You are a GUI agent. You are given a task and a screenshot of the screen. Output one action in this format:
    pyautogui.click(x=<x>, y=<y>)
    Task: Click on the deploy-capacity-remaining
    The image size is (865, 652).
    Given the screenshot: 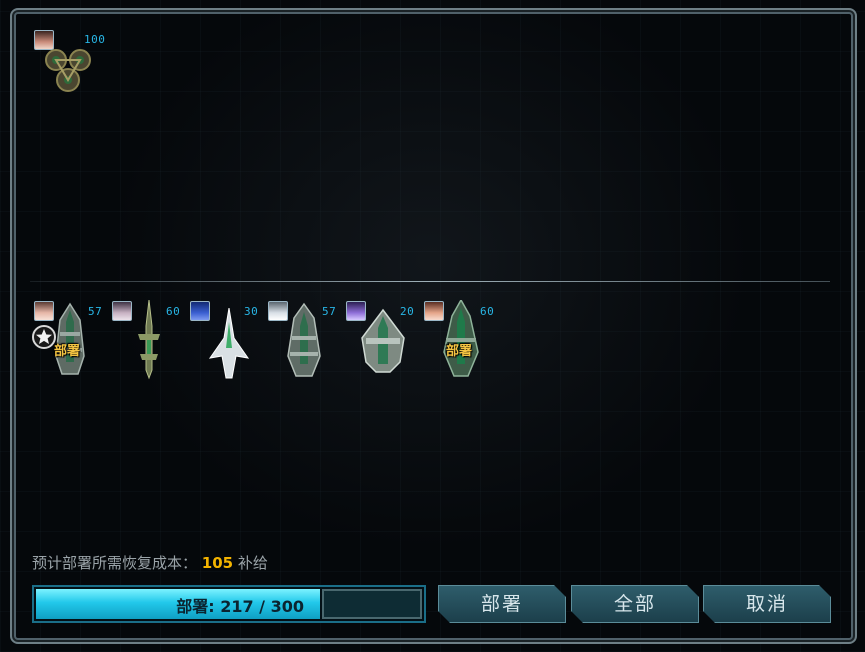 What is the action you would take?
    pyautogui.click(x=372, y=604)
    